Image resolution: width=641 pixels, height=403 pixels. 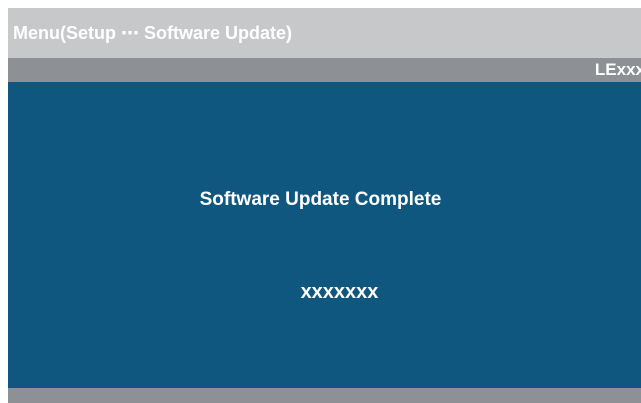 What do you see at coordinates (617, 69) in the screenshot?
I see `model-label: LExxx` at bounding box center [617, 69].